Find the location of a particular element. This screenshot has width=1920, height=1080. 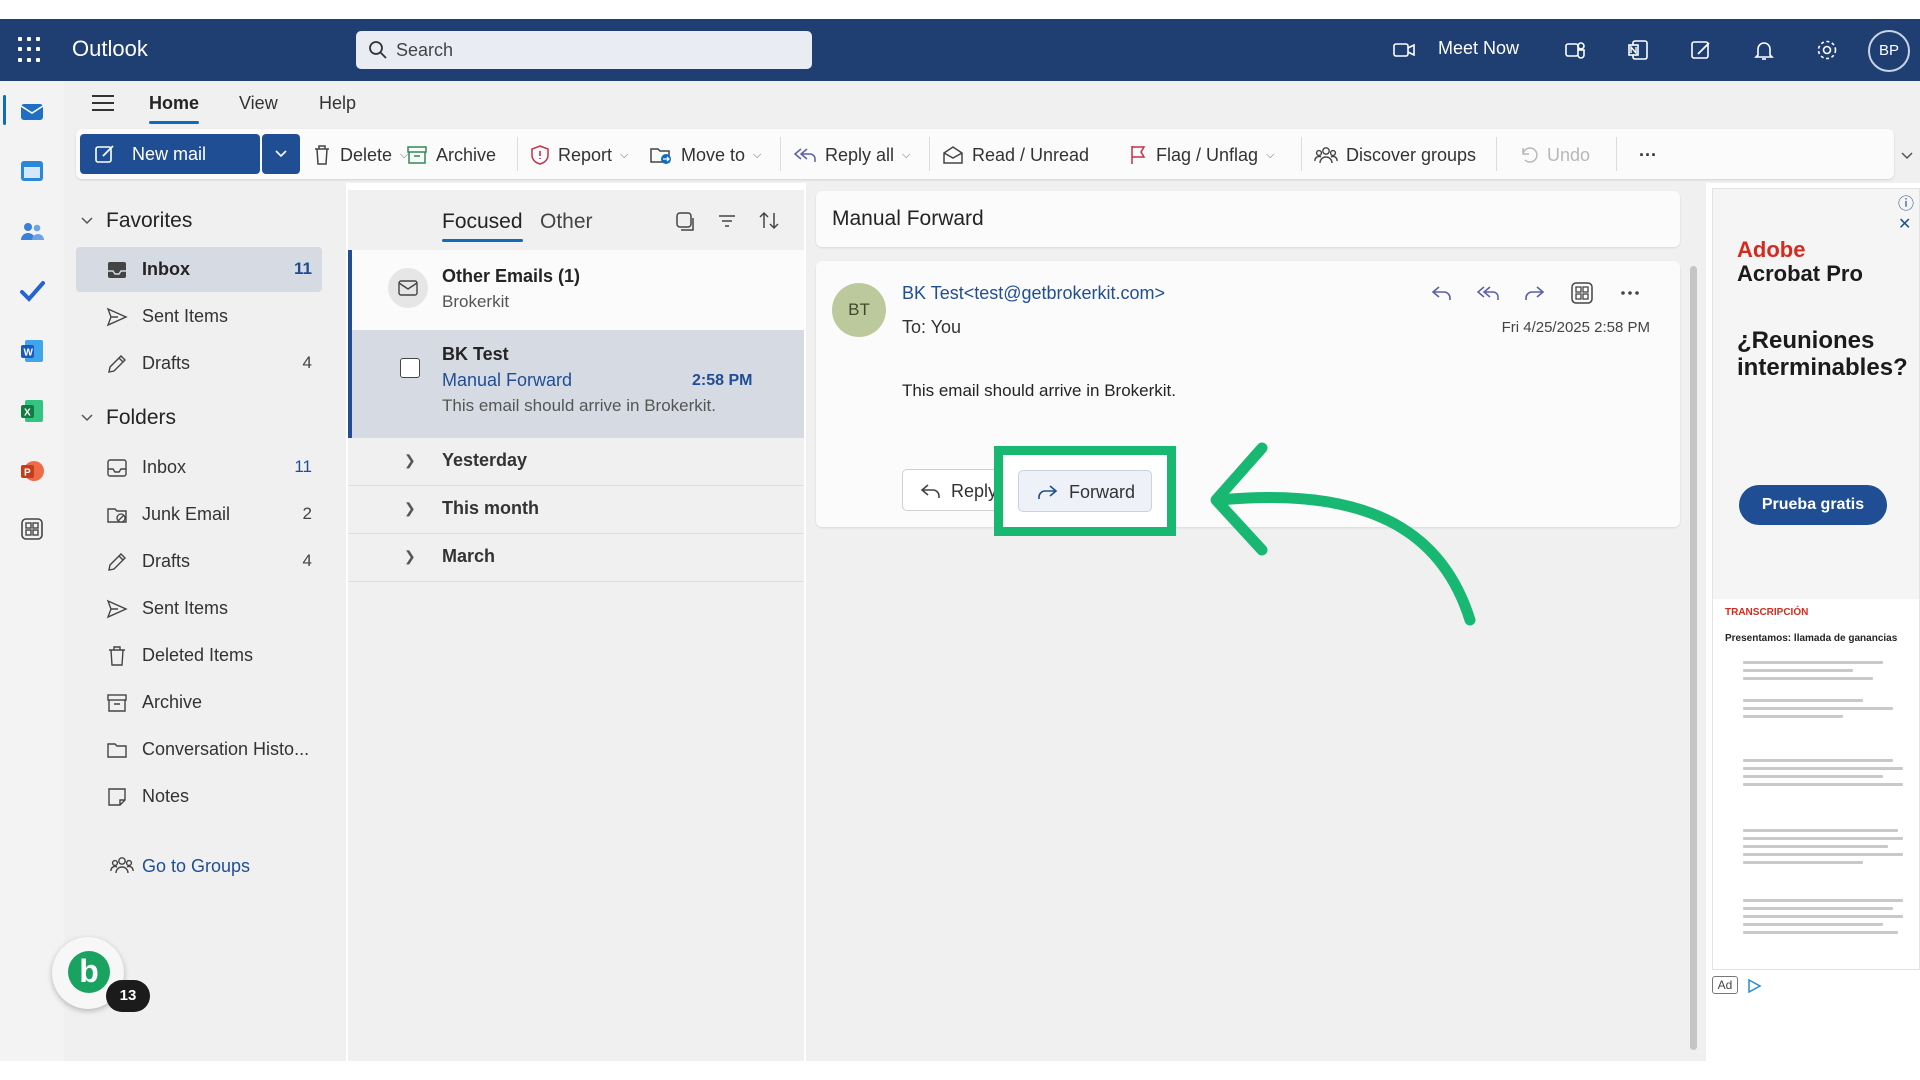

more-icon is located at coordinates (1630, 293).